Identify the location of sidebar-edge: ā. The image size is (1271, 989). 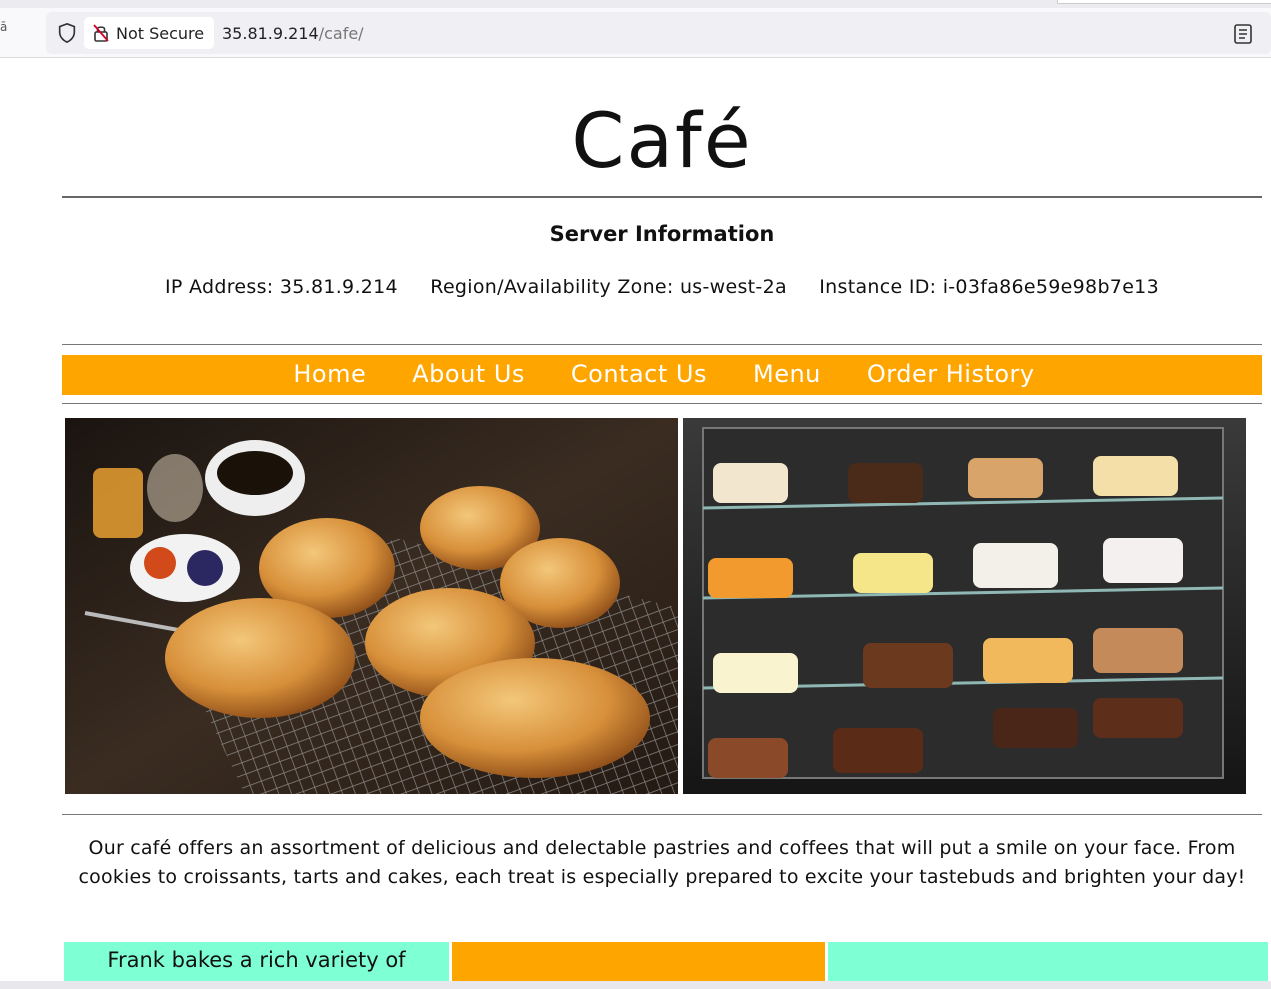
(4, 27).